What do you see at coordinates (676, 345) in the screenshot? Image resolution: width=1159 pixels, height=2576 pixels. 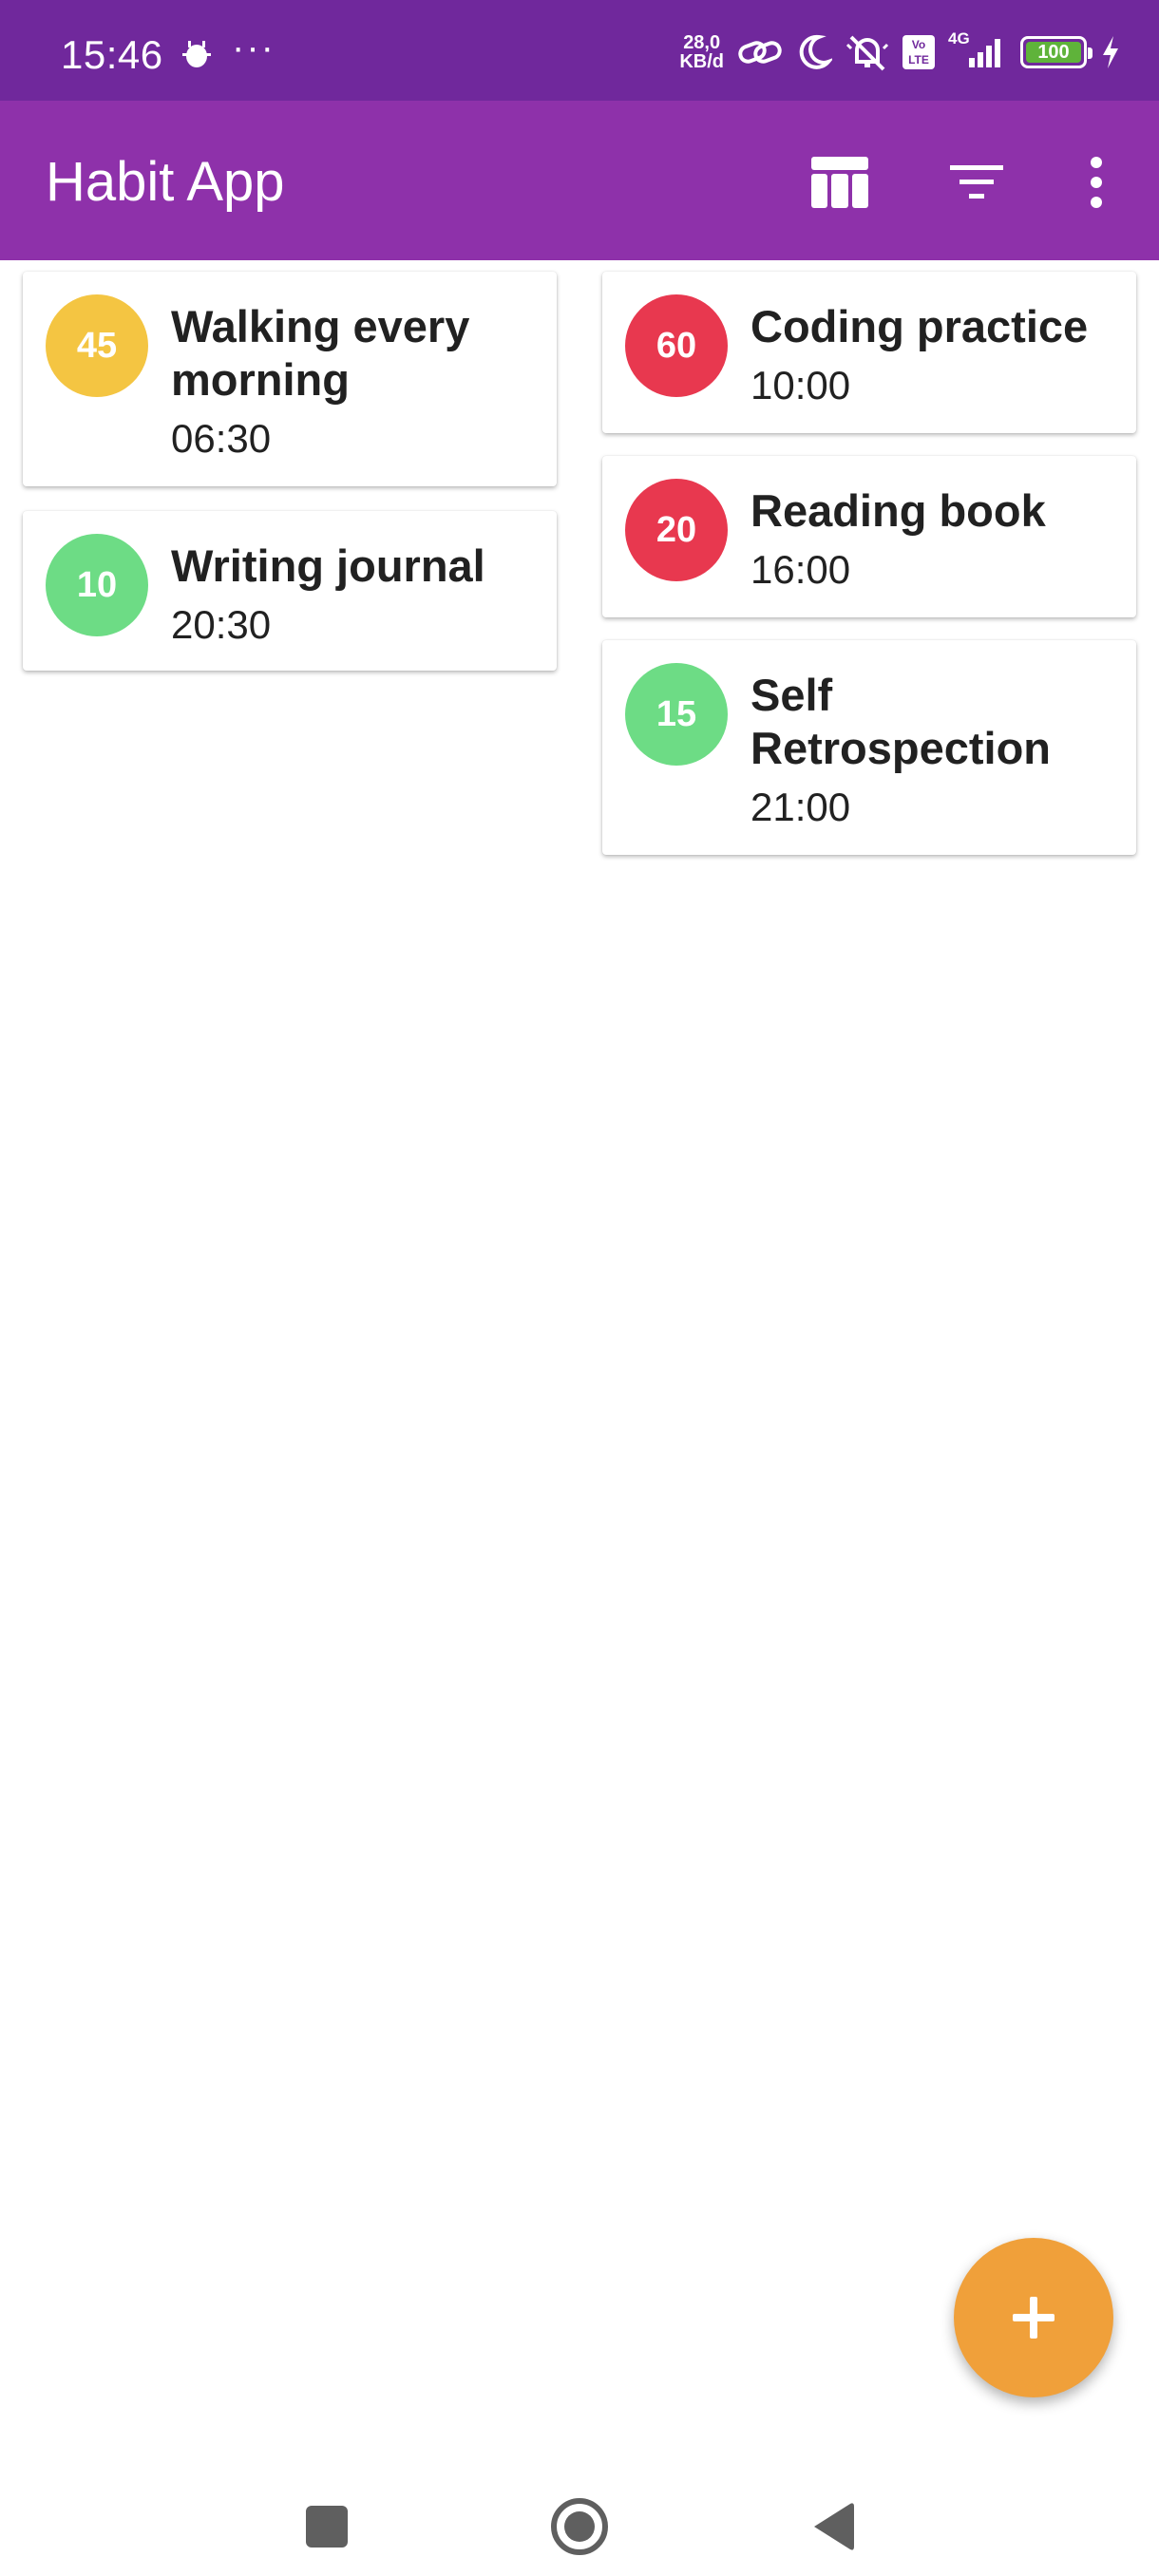 I see `habit-score-badge: 60` at bounding box center [676, 345].